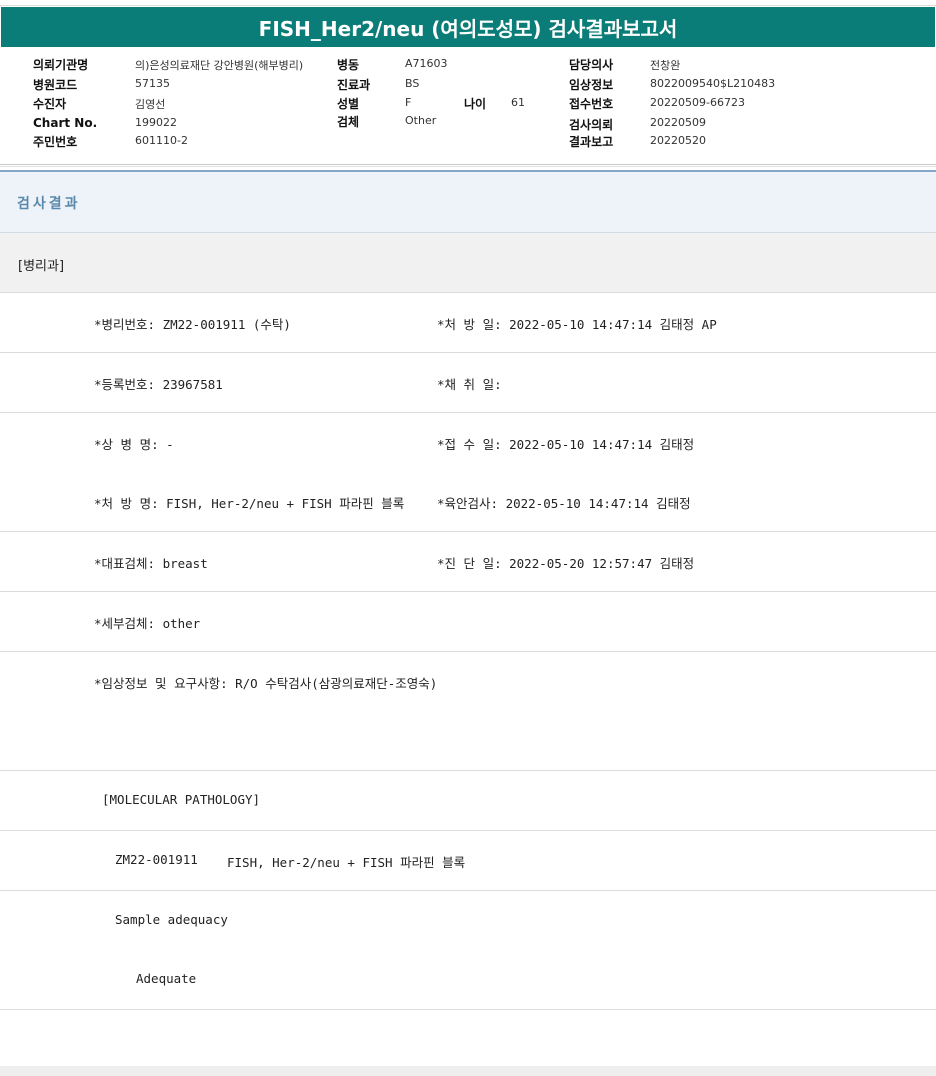  Describe the element at coordinates (468, 980) in the screenshot. I see `result-row: Adequate` at that location.